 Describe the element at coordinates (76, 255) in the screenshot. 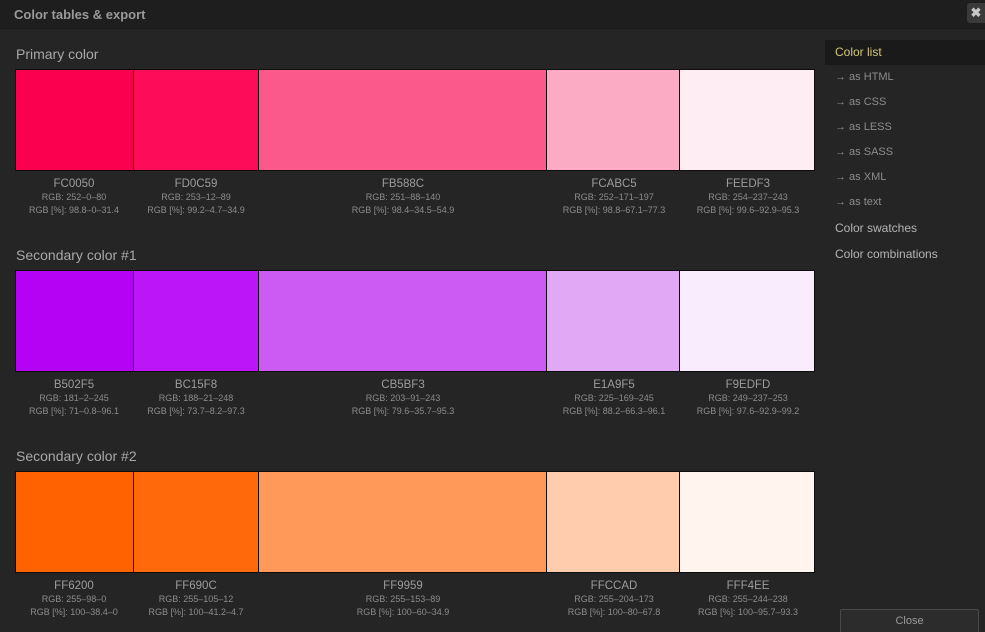

I see `section-title-secondary-1: Secondary color #1` at that location.